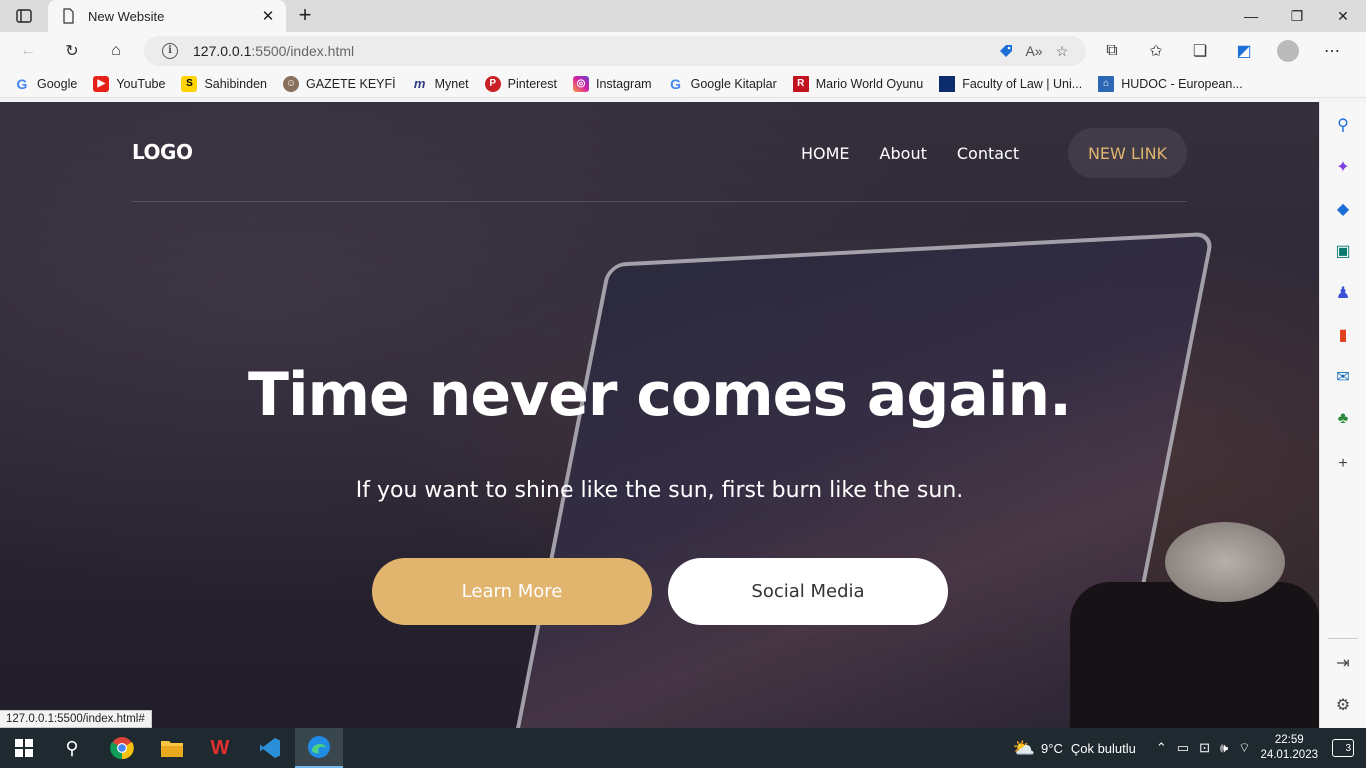 The width and height of the screenshot is (1366, 768). I want to click on site-nav: HOME About Contact, so click(910, 153).